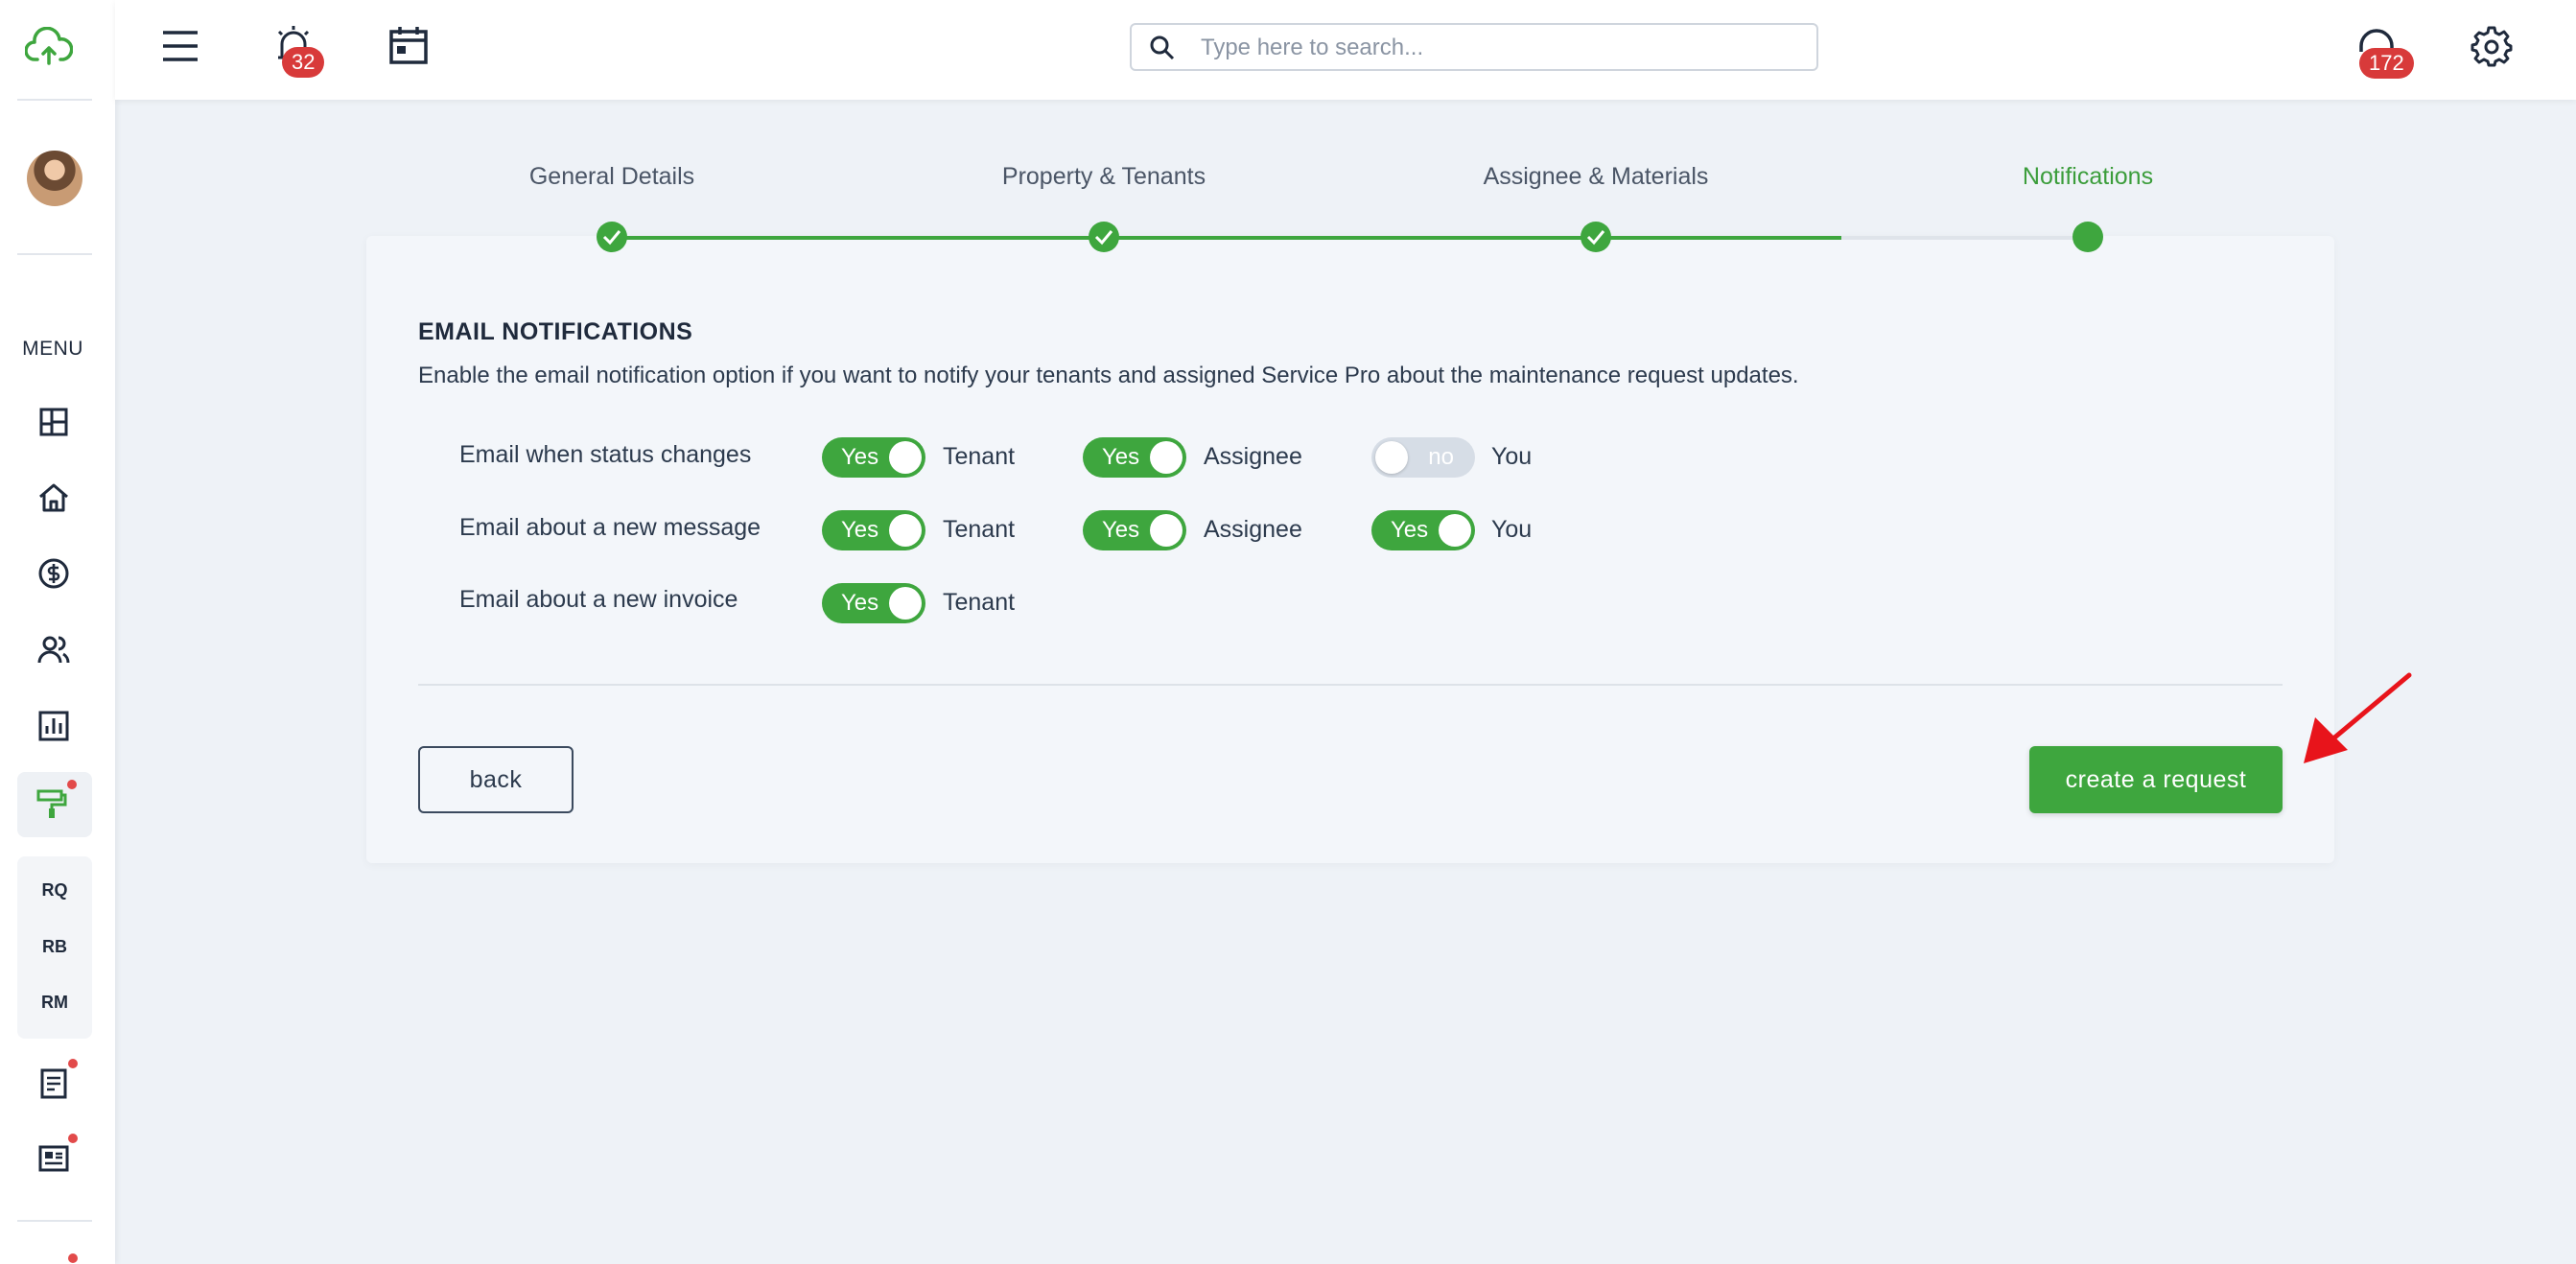  What do you see at coordinates (2156, 779) in the screenshot?
I see `create-request-button: create a request` at bounding box center [2156, 779].